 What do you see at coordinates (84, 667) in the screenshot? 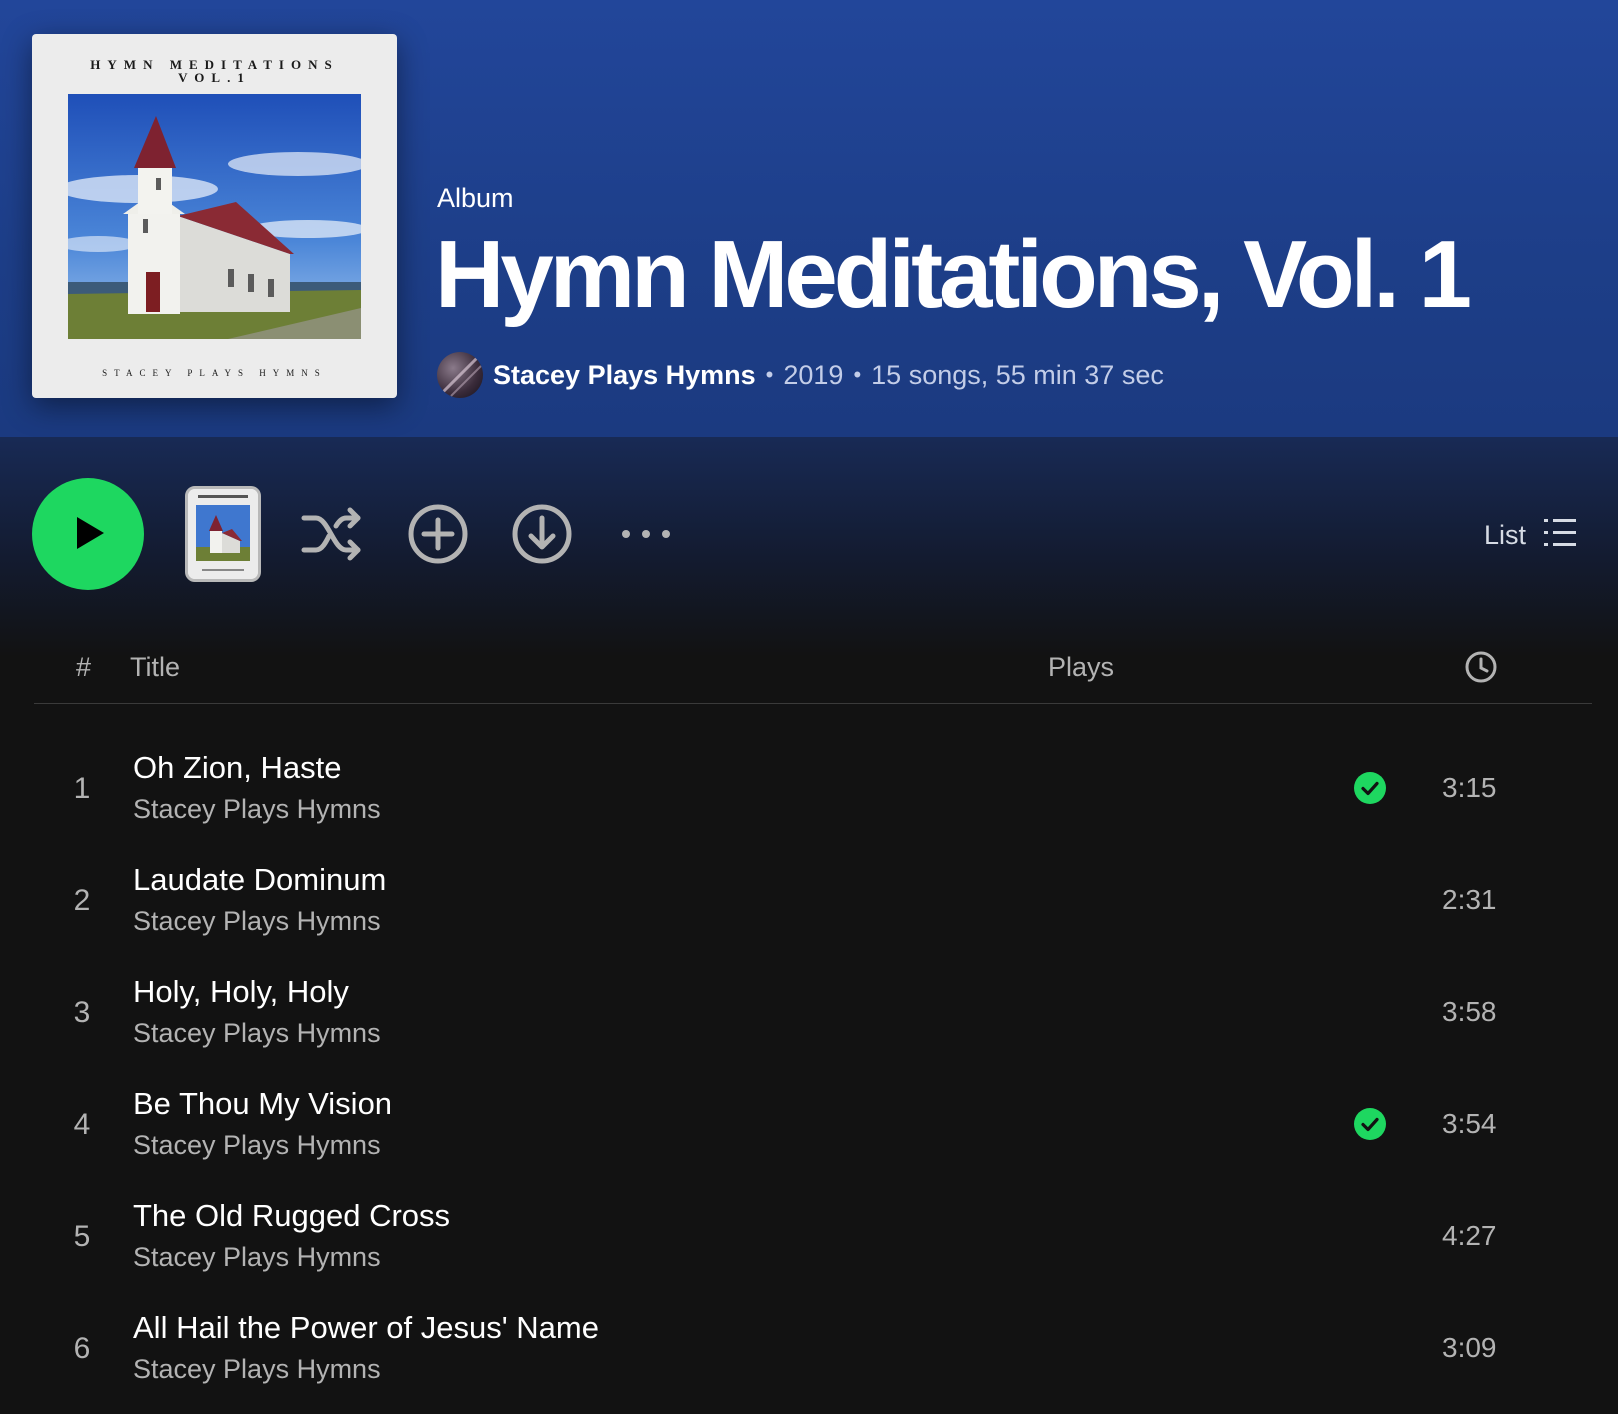
I see `column-number: #` at bounding box center [84, 667].